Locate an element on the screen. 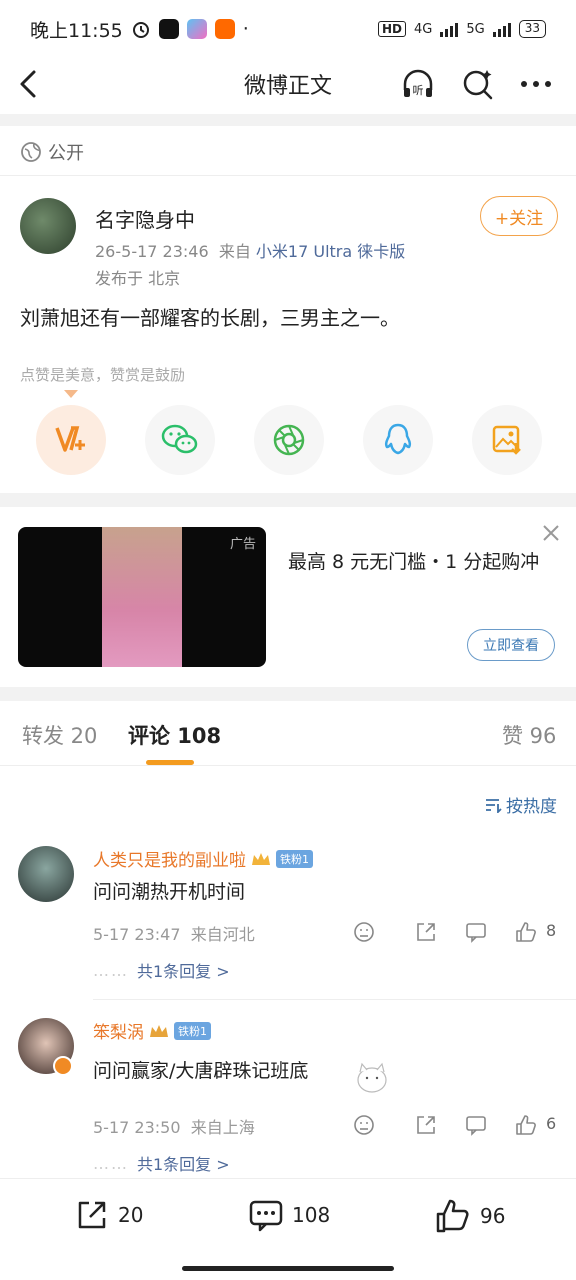 The width and height of the screenshot is (576, 1280). like-icon is located at coordinates (452, 1216).